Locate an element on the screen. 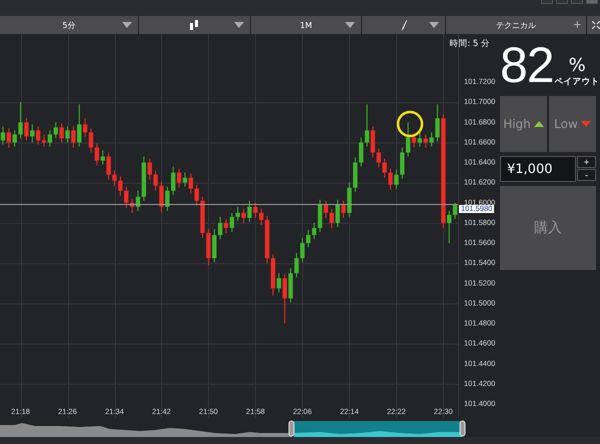  percent-sign: % is located at coordinates (577, 66).